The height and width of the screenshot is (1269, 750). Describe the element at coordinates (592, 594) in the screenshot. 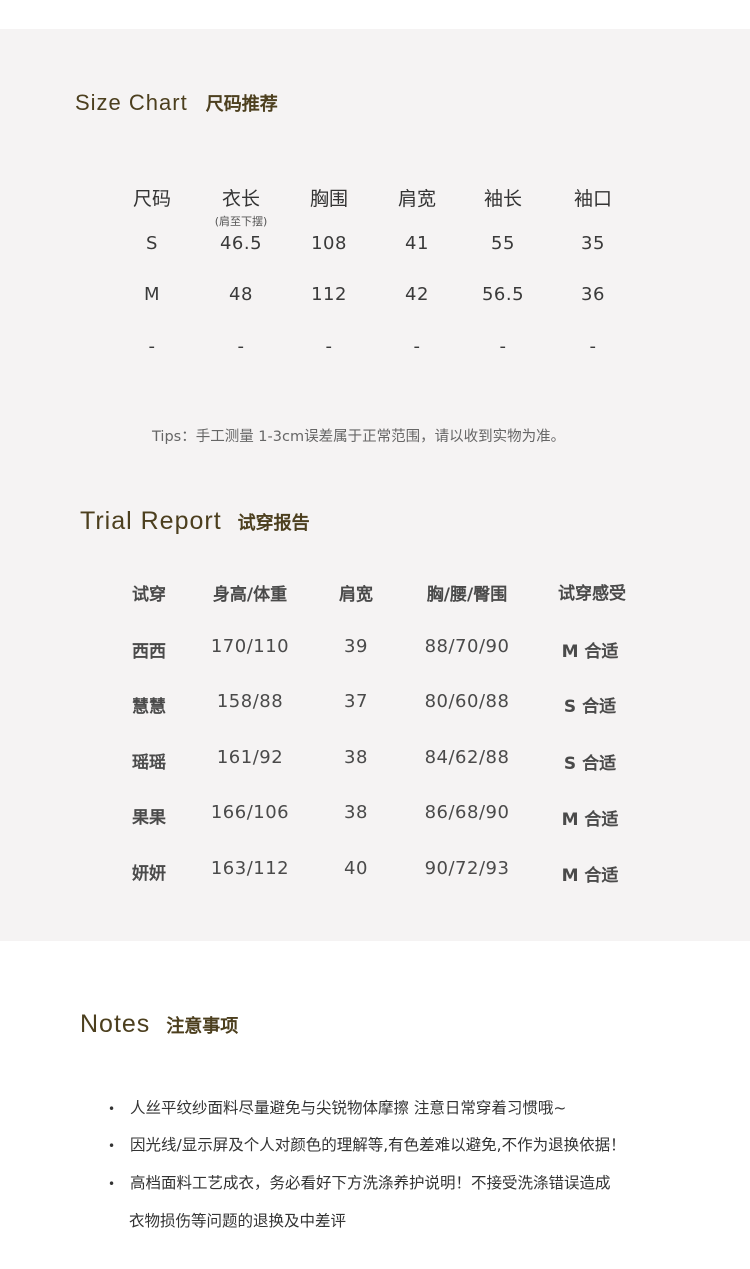

I see `trial-header-fit: 试穿感受` at that location.